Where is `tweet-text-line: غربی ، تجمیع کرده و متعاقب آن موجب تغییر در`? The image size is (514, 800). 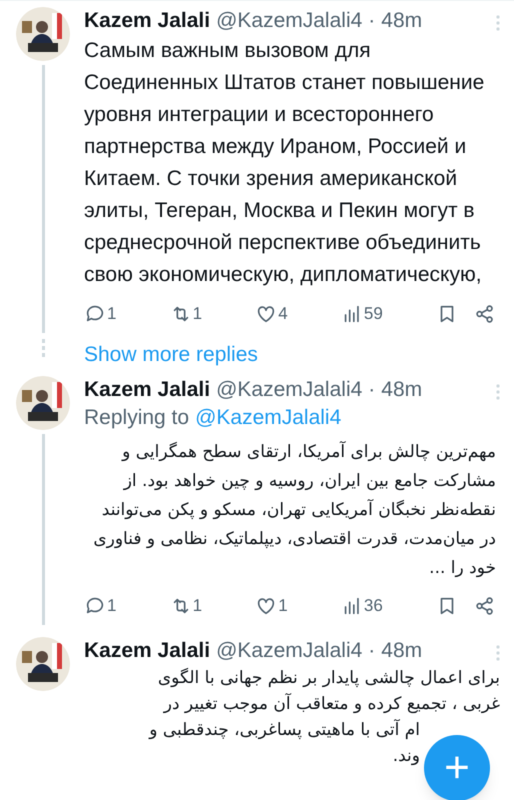 tweet-text-line: غربی ، تجمیع کرده و متعاقب آن موجب تغییر در is located at coordinates (332, 704).